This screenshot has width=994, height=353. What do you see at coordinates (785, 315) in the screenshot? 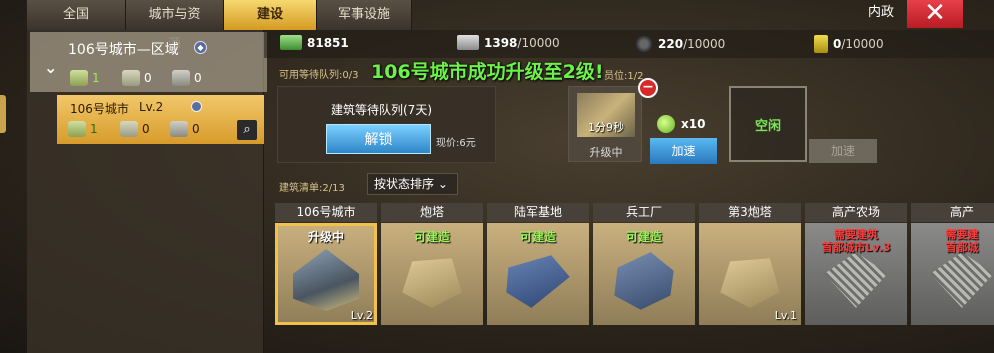
I see `building-level: Lv.1` at bounding box center [785, 315].